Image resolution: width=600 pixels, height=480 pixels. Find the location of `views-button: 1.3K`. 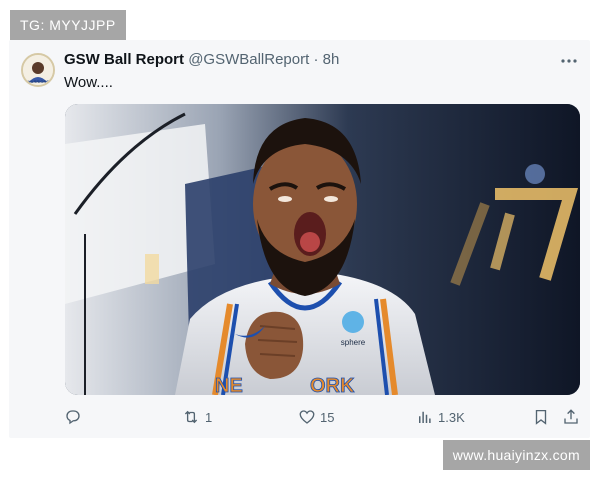

views-button: 1.3K is located at coordinates (440, 417).